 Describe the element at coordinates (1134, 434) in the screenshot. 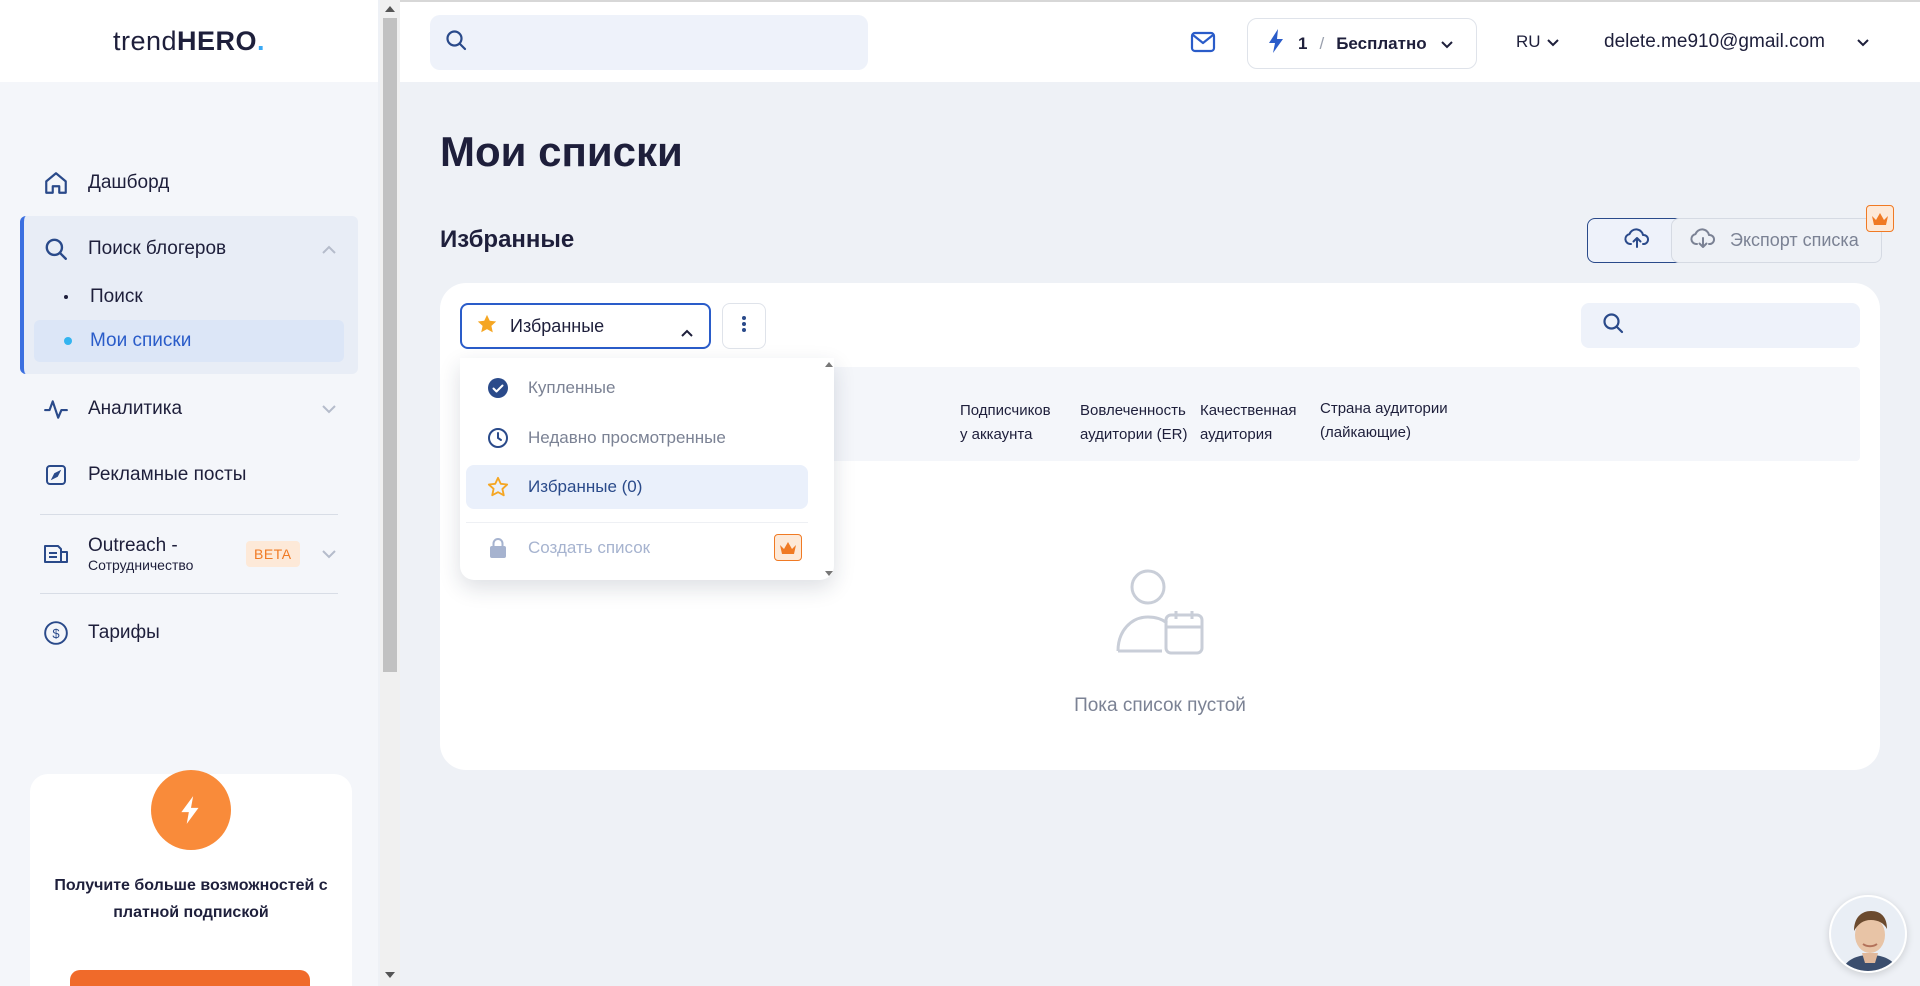

I see `column-header-line: аудитории (ER)` at that location.